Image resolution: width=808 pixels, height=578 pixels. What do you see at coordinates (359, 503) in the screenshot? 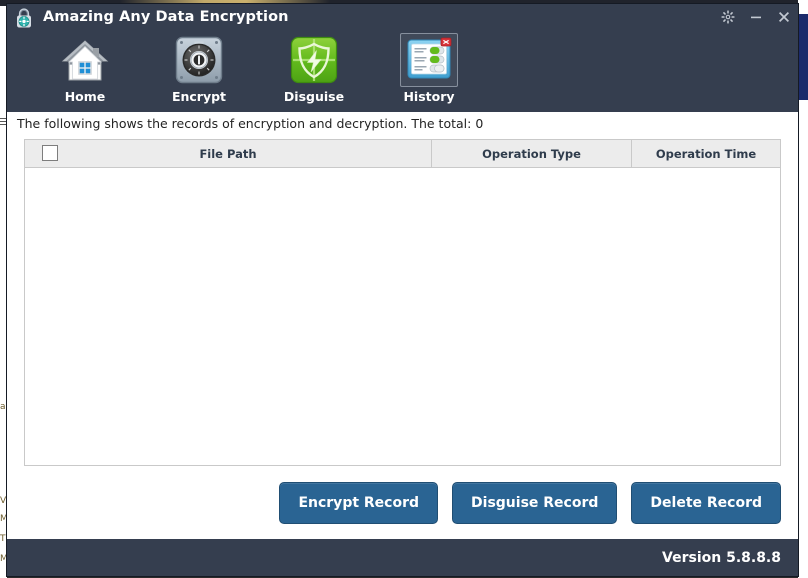
I see `encrypt-record-button: Encrypt Record` at bounding box center [359, 503].